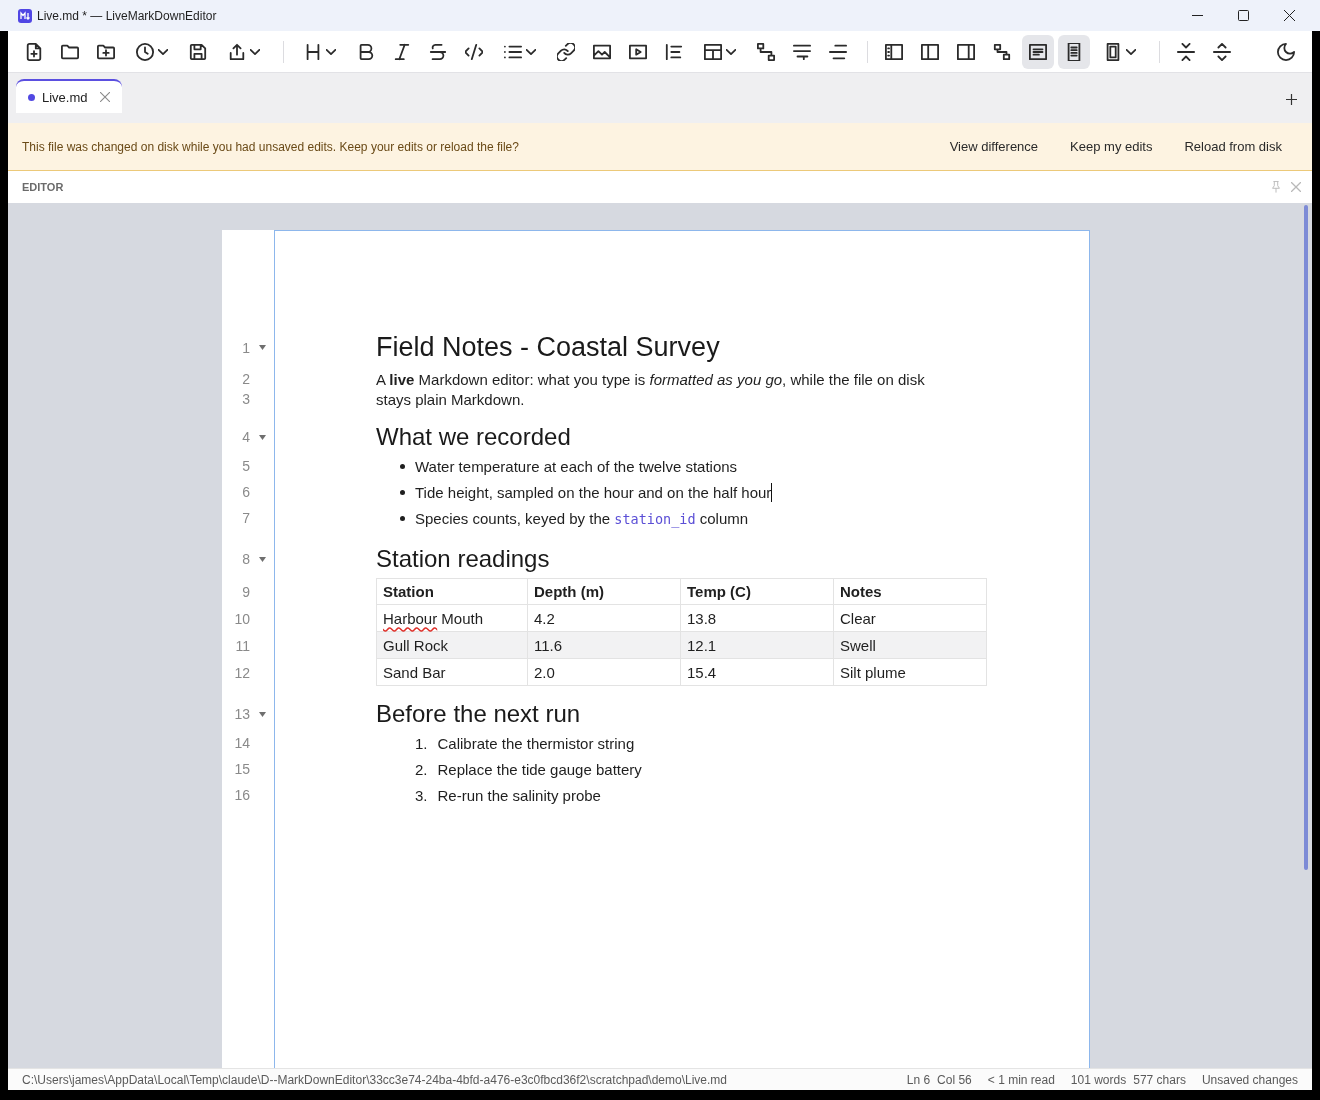 The width and height of the screenshot is (1320, 1100). Describe the element at coordinates (145, 51) in the screenshot. I see `clock-icon` at that location.